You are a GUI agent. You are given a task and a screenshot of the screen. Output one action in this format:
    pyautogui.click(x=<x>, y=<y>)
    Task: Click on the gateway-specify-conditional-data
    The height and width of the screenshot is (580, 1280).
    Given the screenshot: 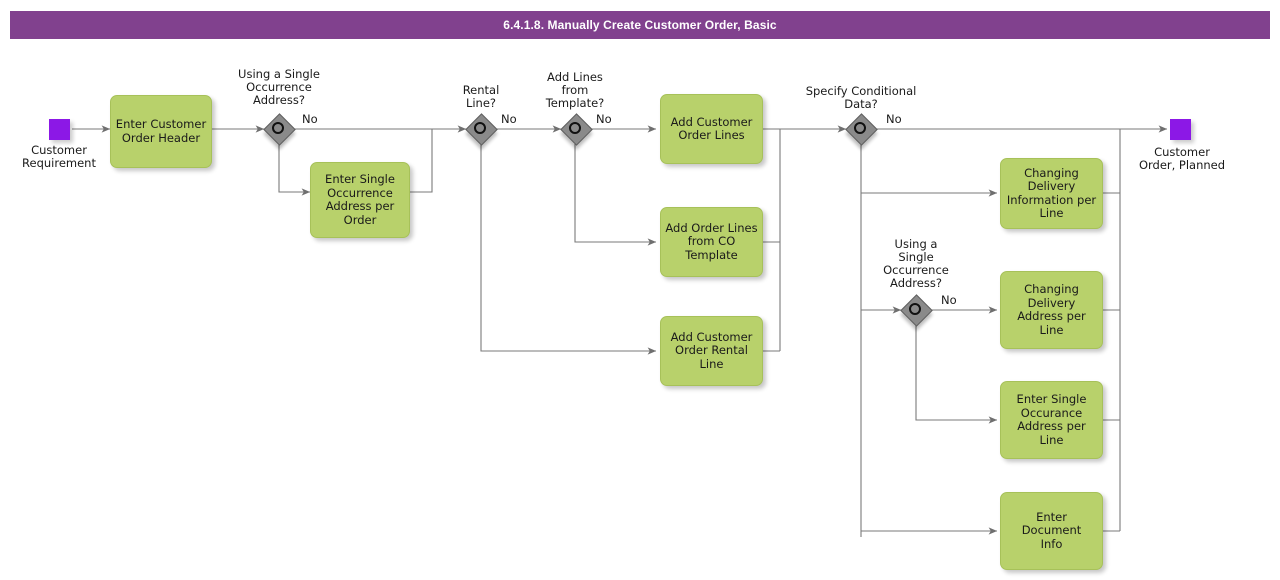 What is the action you would take?
    pyautogui.click(x=861, y=129)
    